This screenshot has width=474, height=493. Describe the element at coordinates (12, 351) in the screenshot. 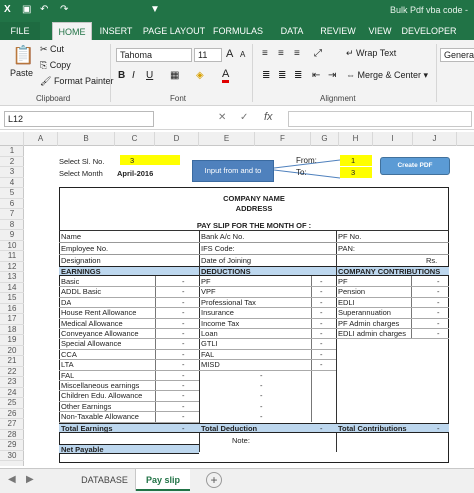

I see `row-header: 20` at that location.